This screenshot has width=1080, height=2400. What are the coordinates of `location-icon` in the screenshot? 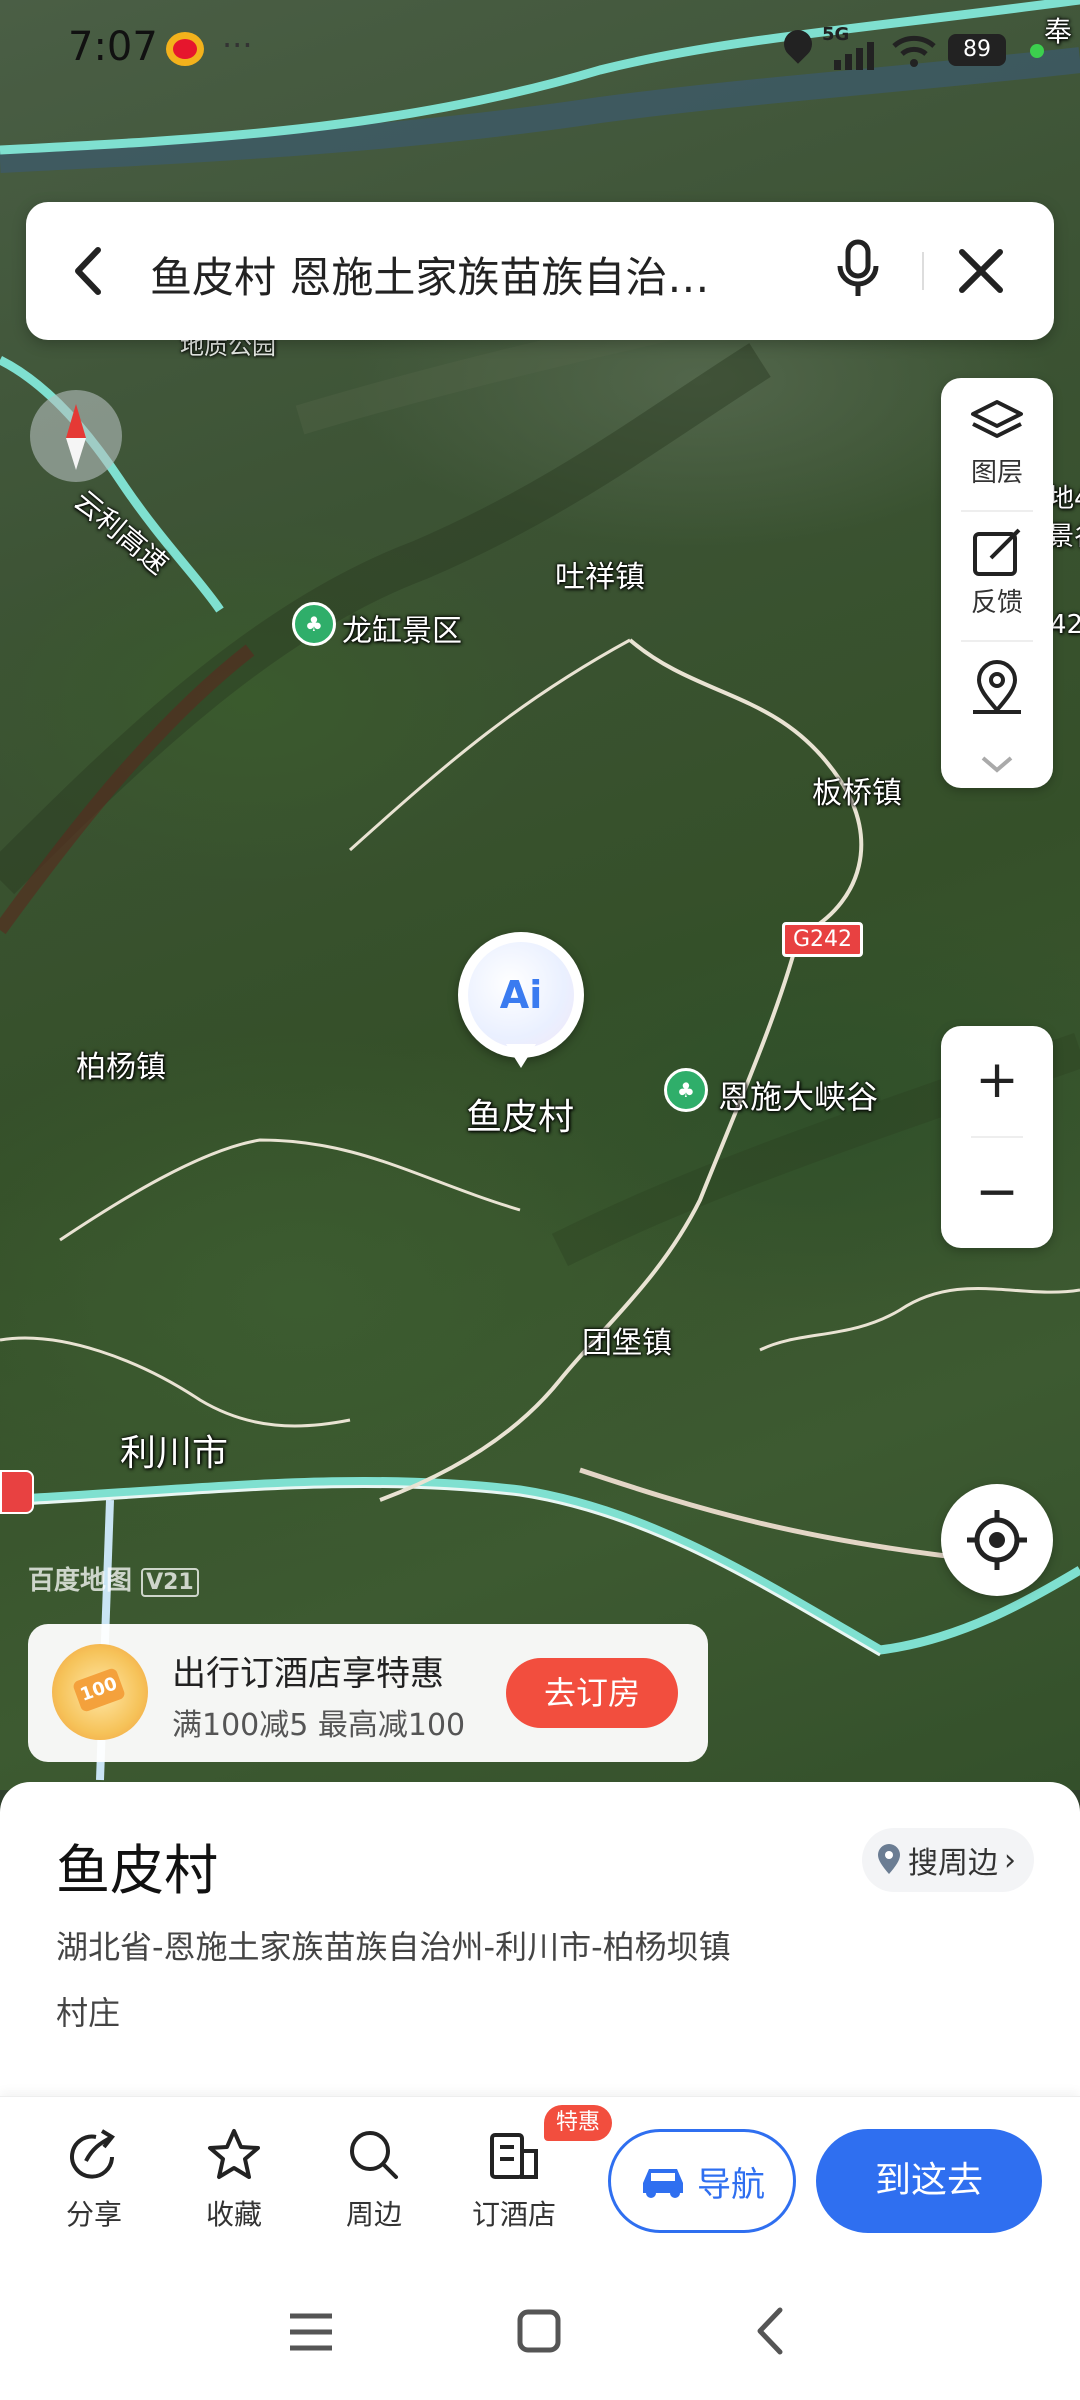 It's located at (798, 44).